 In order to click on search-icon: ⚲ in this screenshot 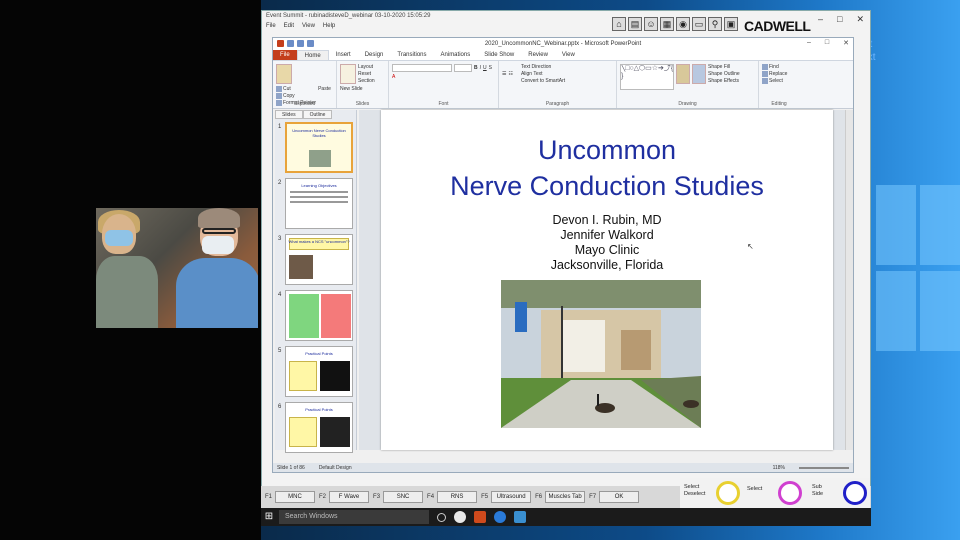, I will do `click(715, 24)`.